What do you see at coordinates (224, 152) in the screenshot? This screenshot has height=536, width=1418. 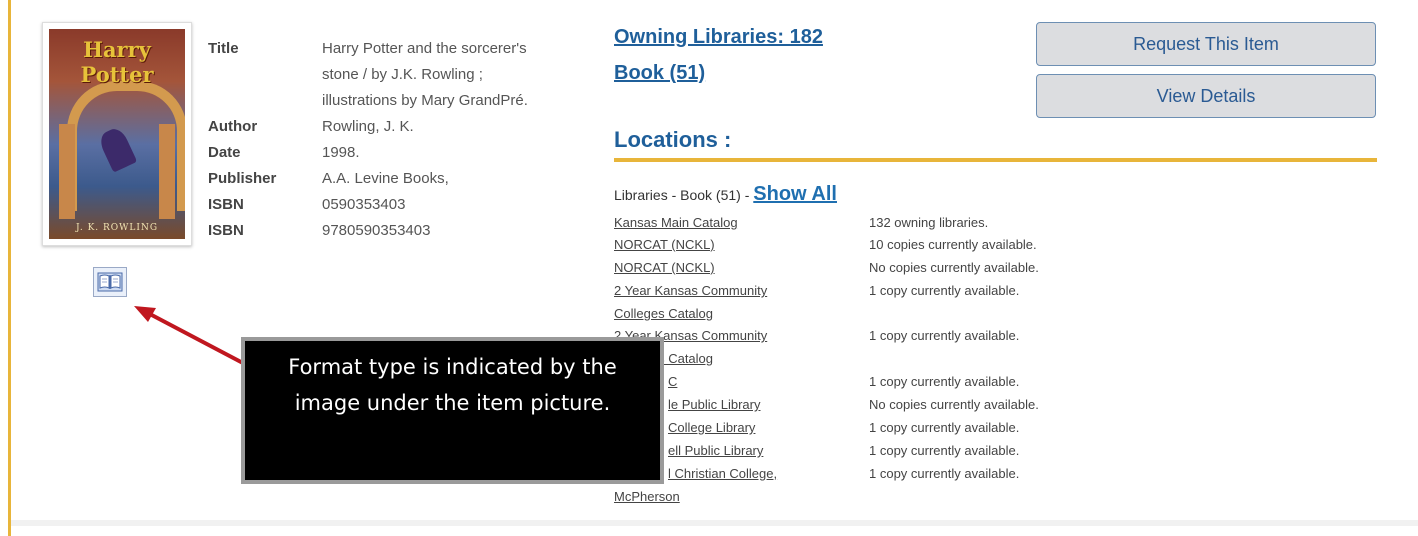 I see `meta-label: Date` at bounding box center [224, 152].